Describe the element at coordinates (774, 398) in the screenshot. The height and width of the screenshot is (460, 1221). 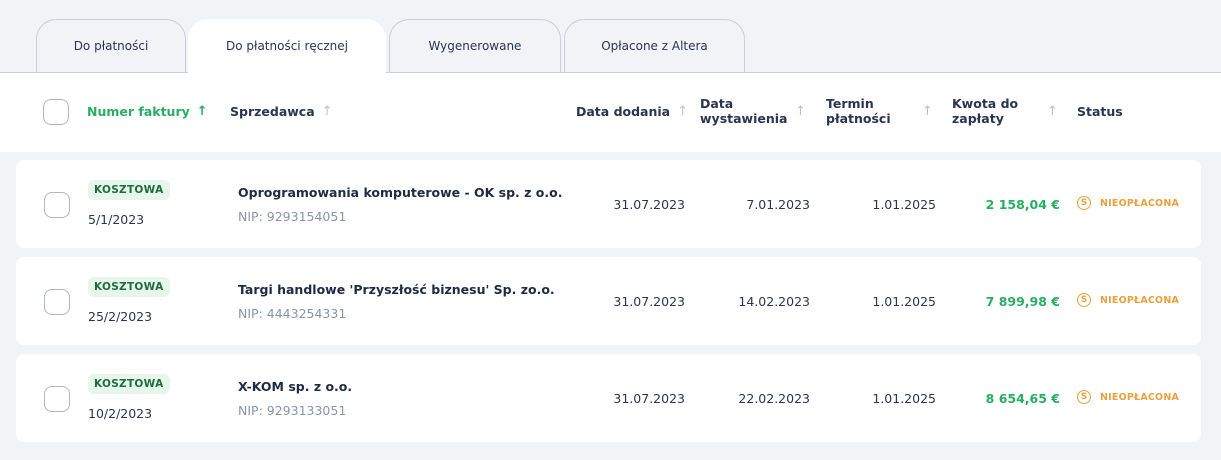
I see `issue-date: 22.02.2023` at that location.